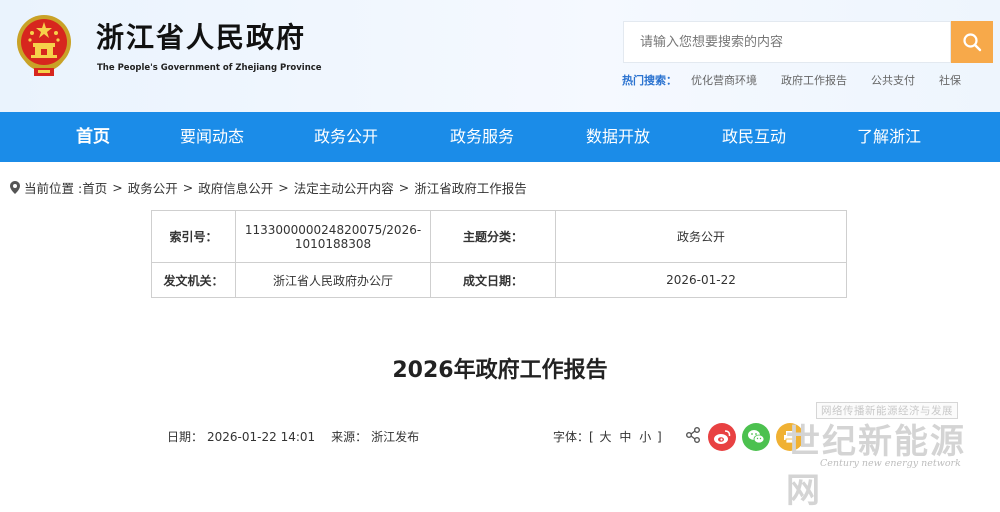 This screenshot has height=512, width=1000. I want to click on nav-item-home: 首页, so click(93, 137).